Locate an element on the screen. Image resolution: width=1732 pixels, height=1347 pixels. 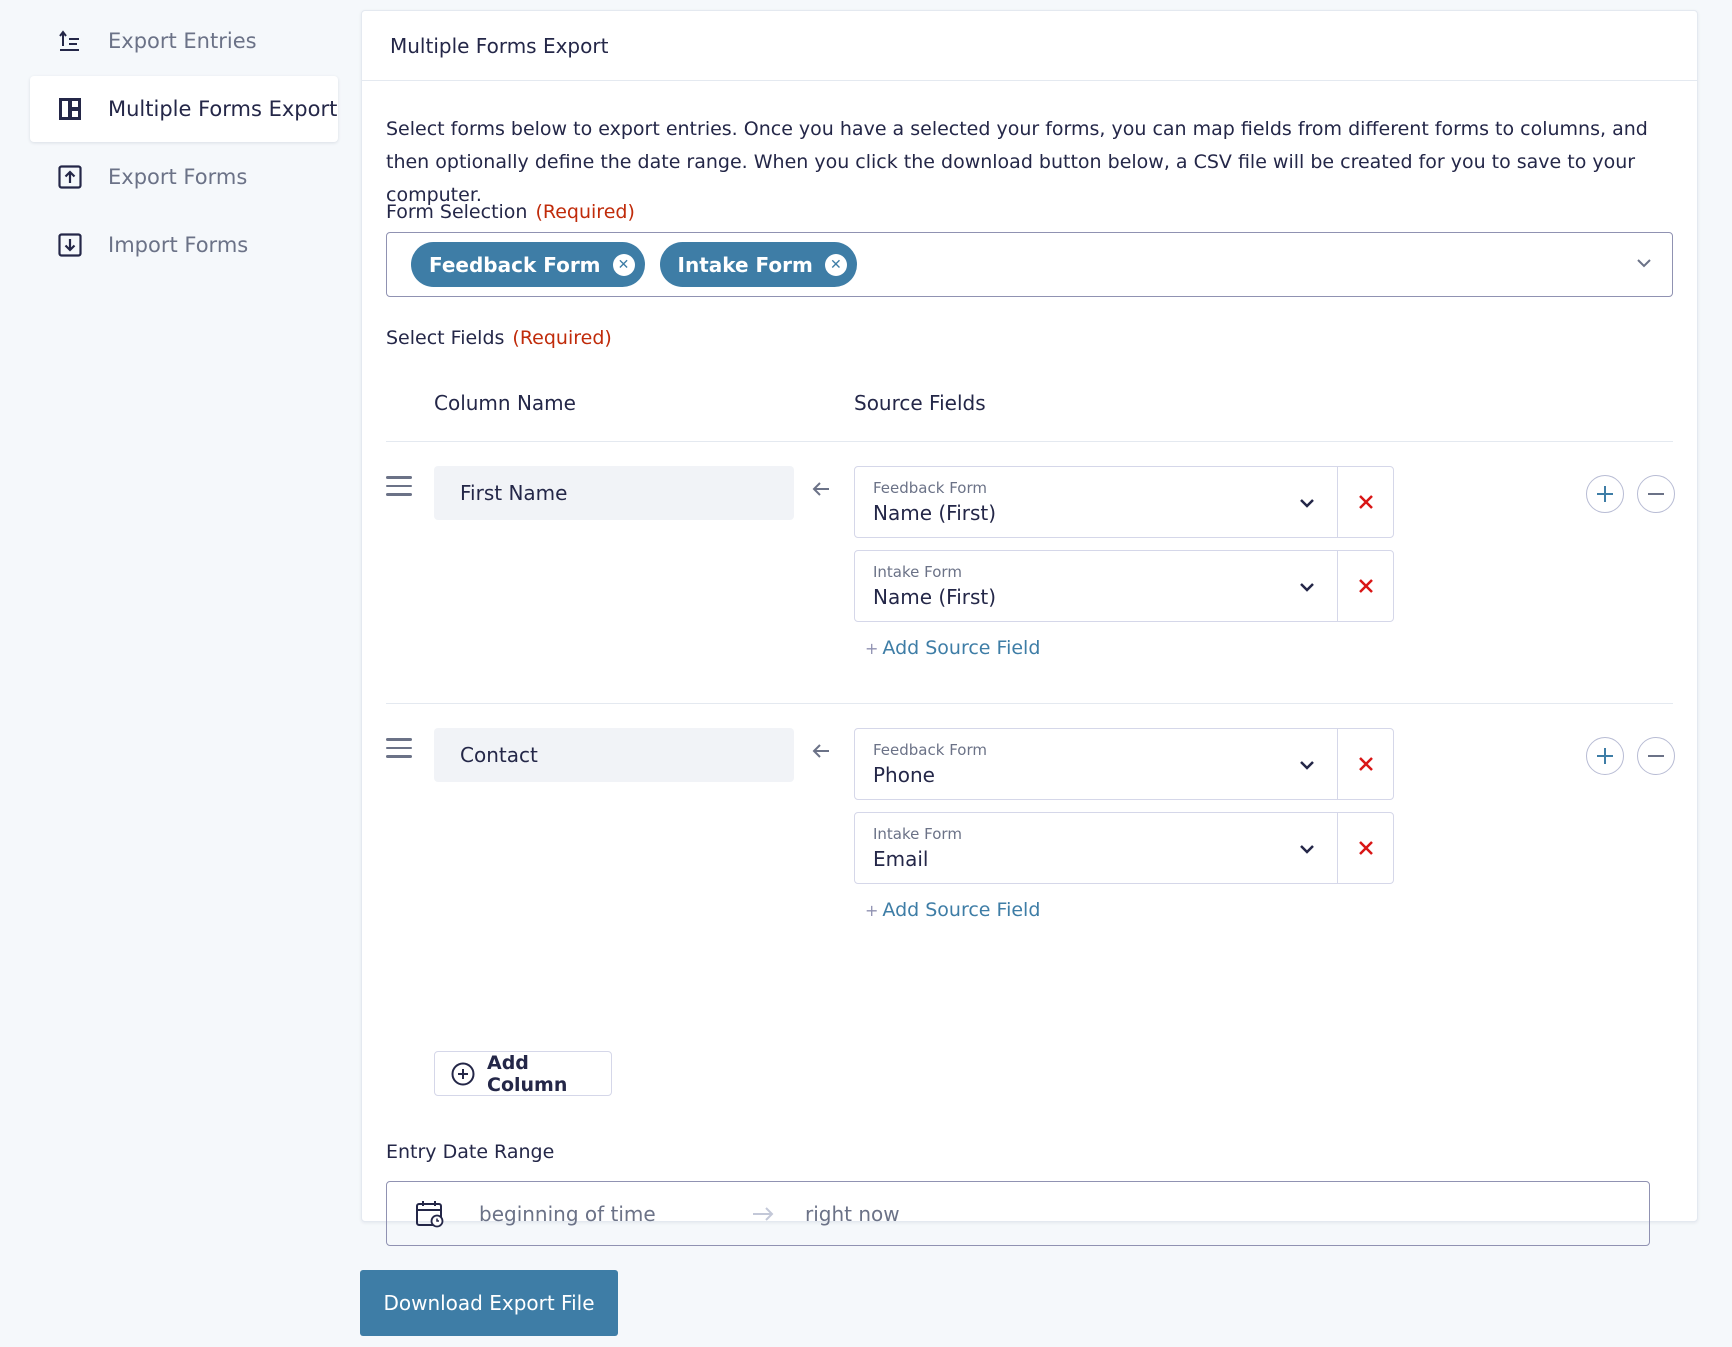
source-field-select: Intake Form Email is located at coordinates (1124, 848).